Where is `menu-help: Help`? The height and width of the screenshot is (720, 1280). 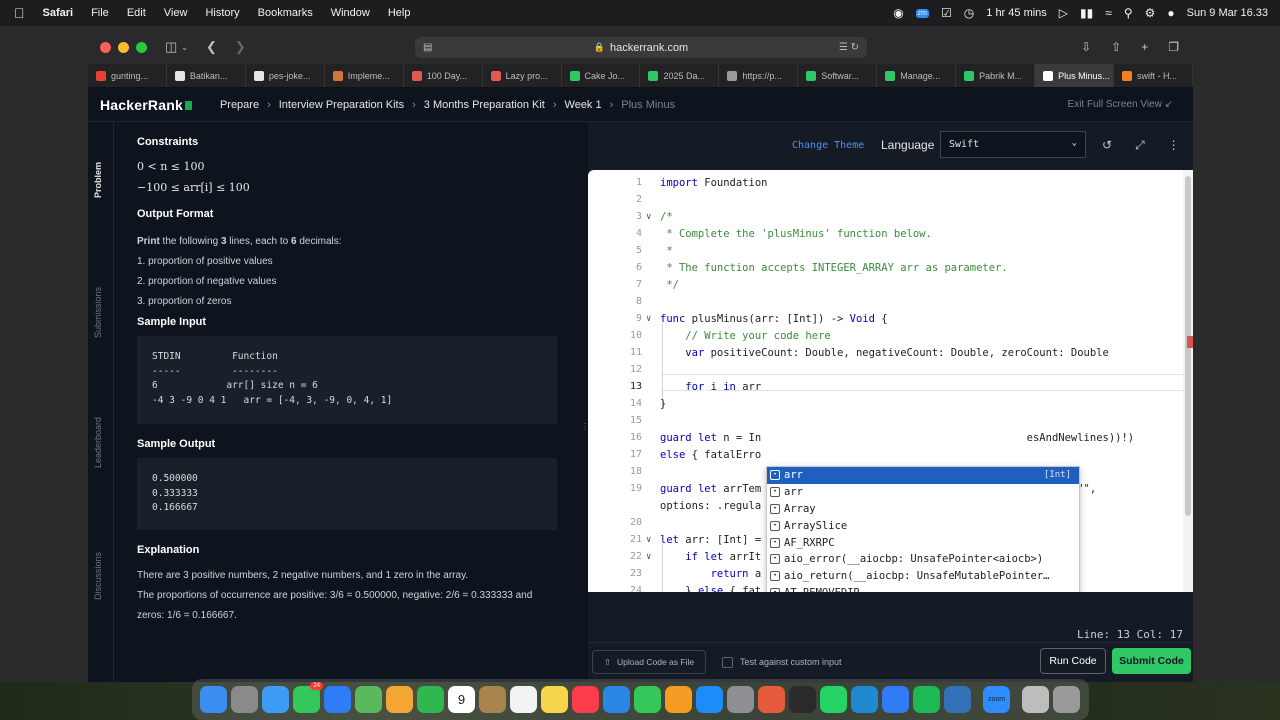
menu-help: Help is located at coordinates (399, 13).